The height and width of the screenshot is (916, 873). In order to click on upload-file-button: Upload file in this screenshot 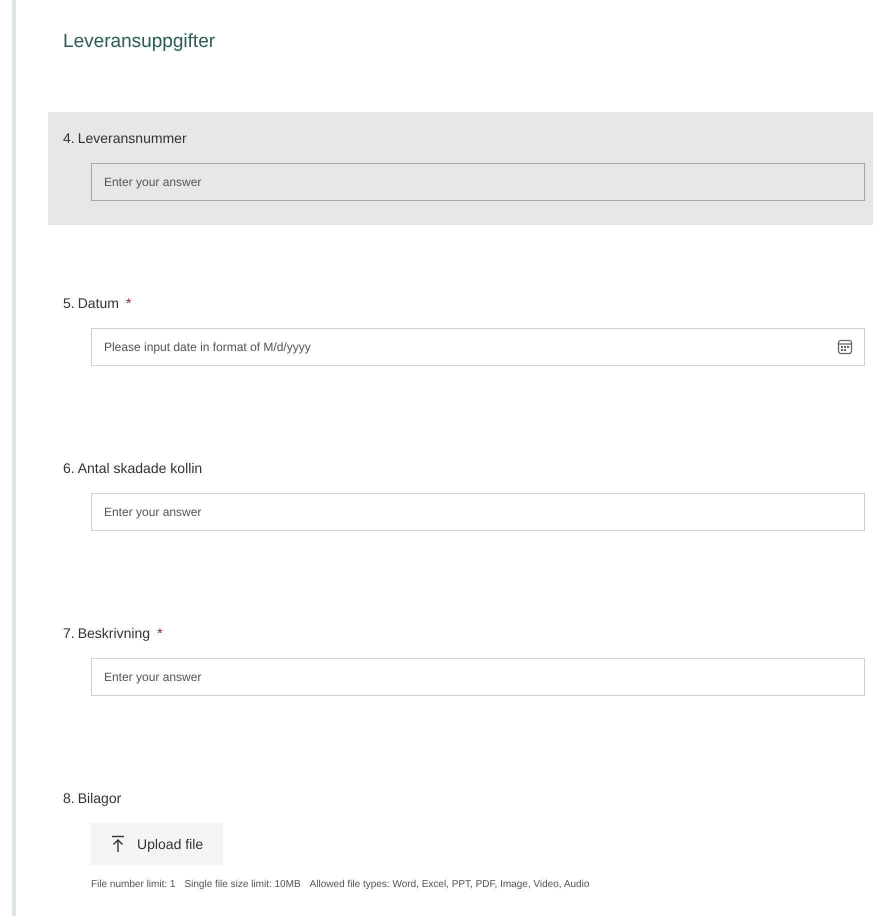, I will do `click(157, 844)`.